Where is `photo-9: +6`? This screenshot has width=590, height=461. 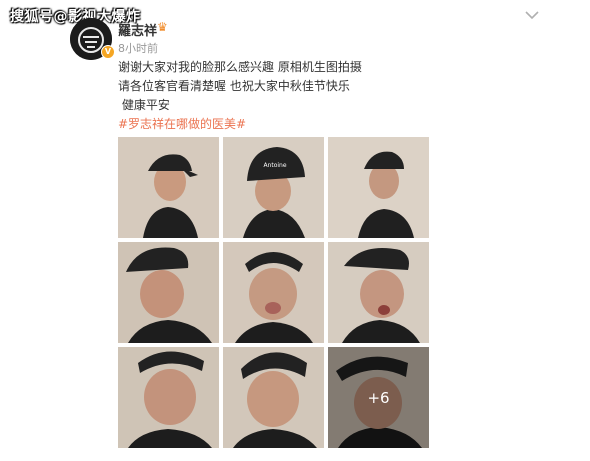
photo-9: +6 is located at coordinates (378, 397).